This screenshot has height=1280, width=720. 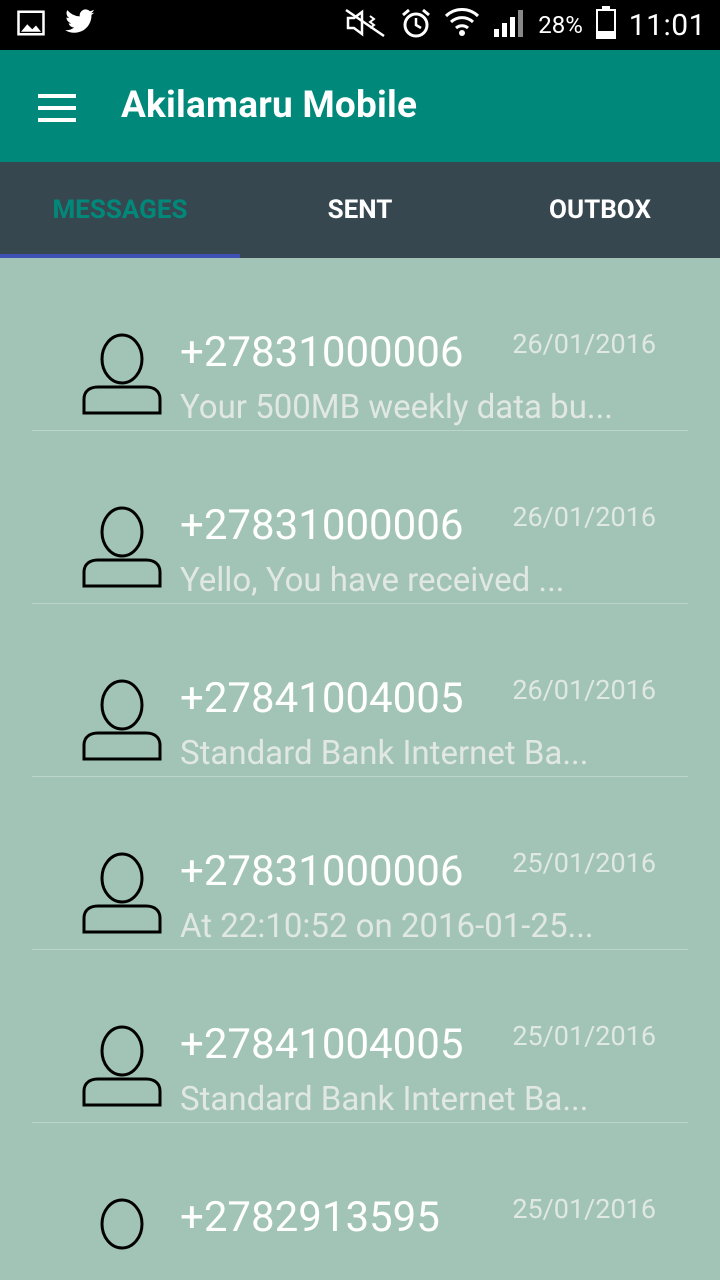 I want to click on image-icon, so click(x=31, y=25).